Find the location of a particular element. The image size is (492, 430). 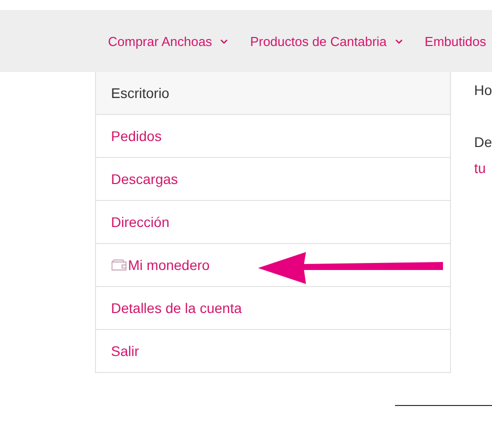

menu-item: Pedidos is located at coordinates (273, 135).